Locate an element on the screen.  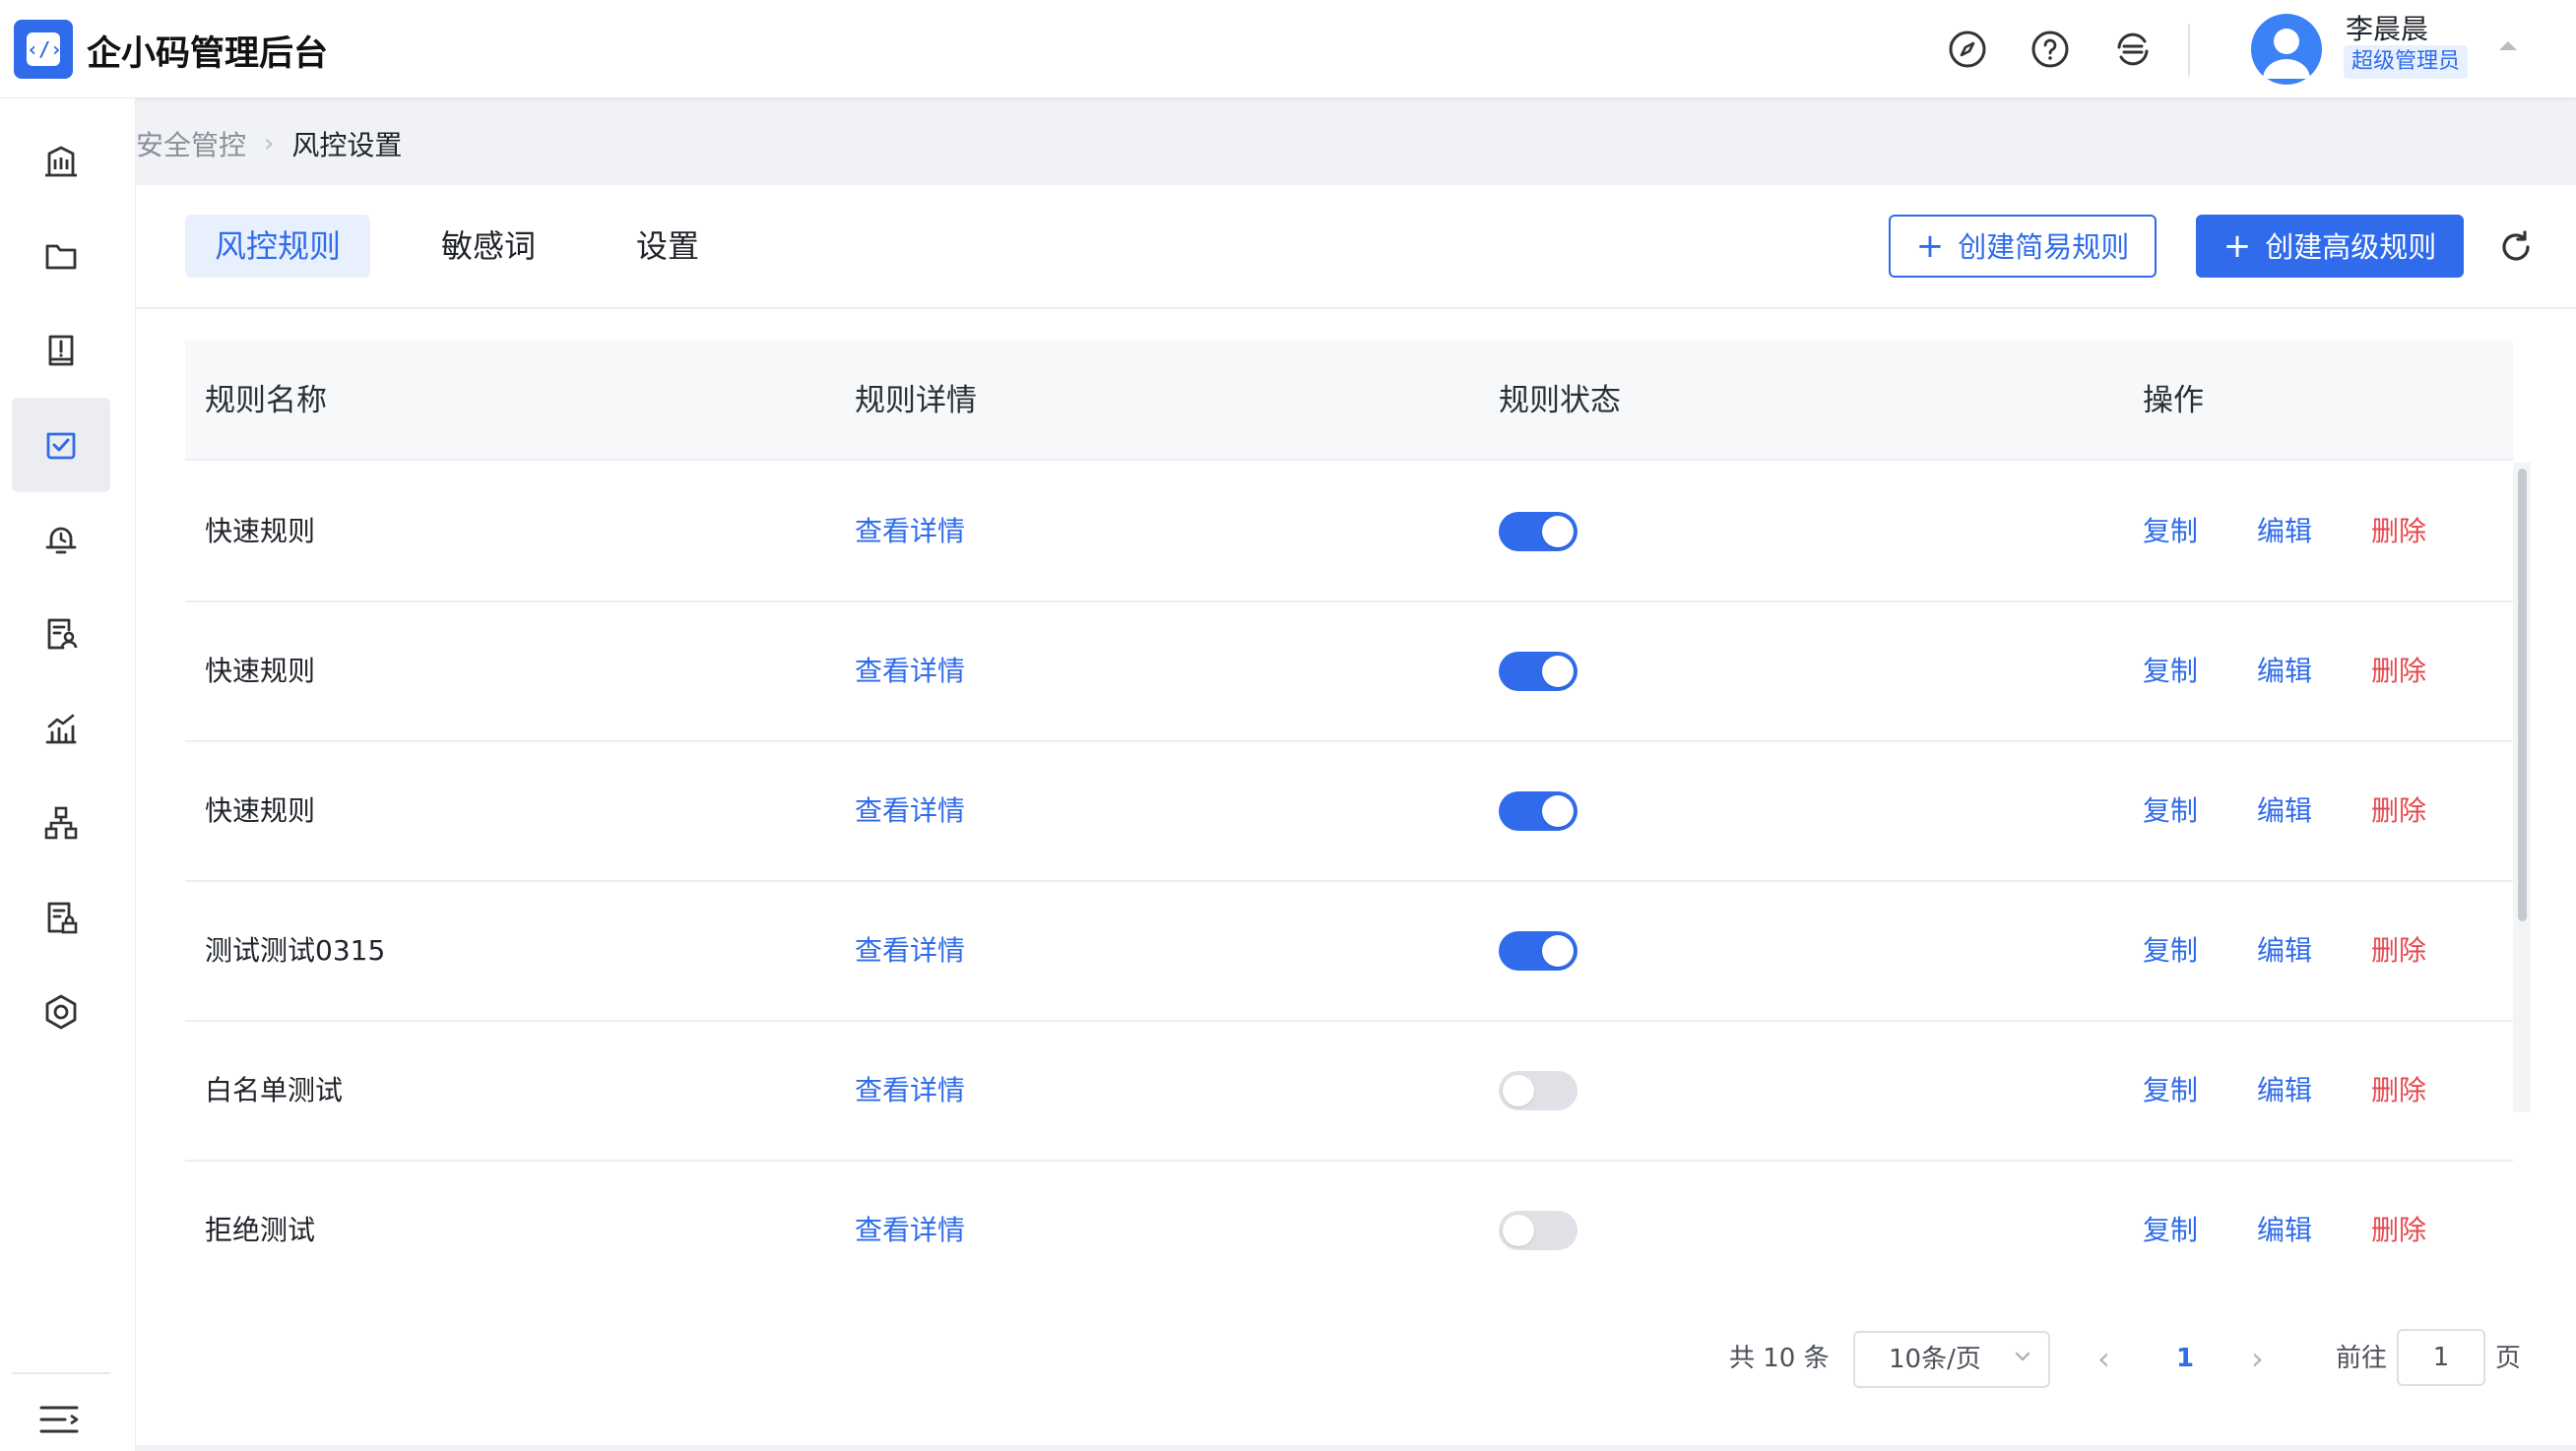
table-row: 白名单测试 查看详情 复制 编辑 删除 is located at coordinates (1349, 1092).